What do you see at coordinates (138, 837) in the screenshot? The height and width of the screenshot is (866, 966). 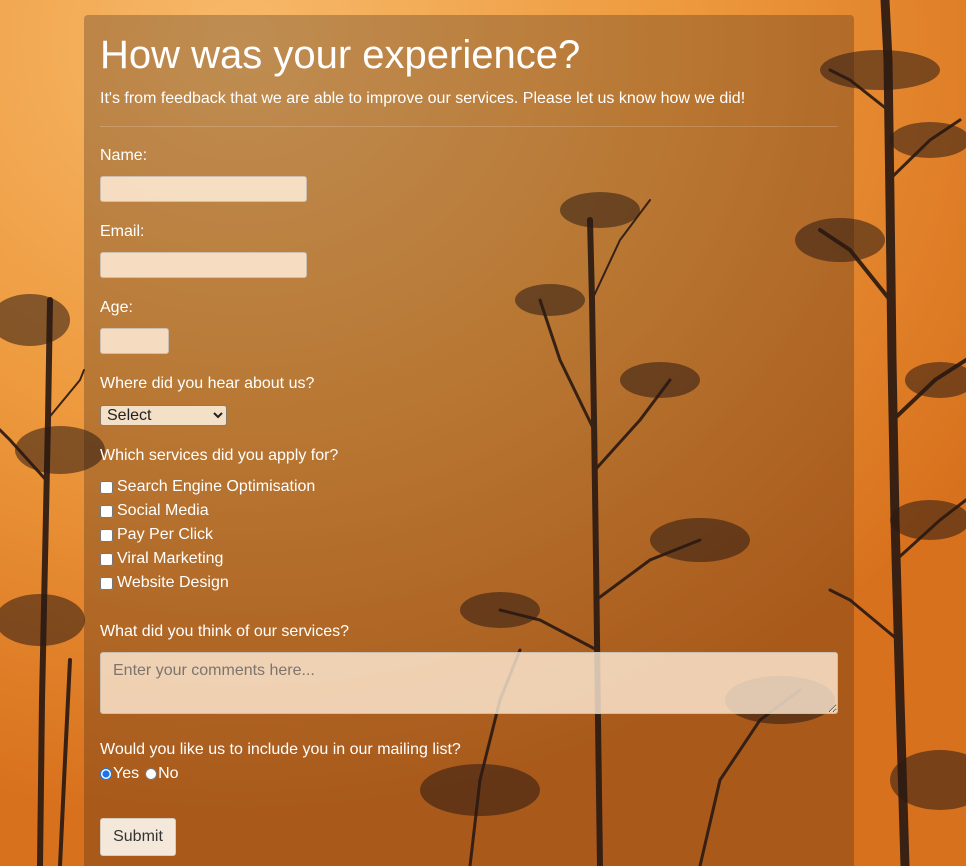 I see `submit-button: Submit` at bounding box center [138, 837].